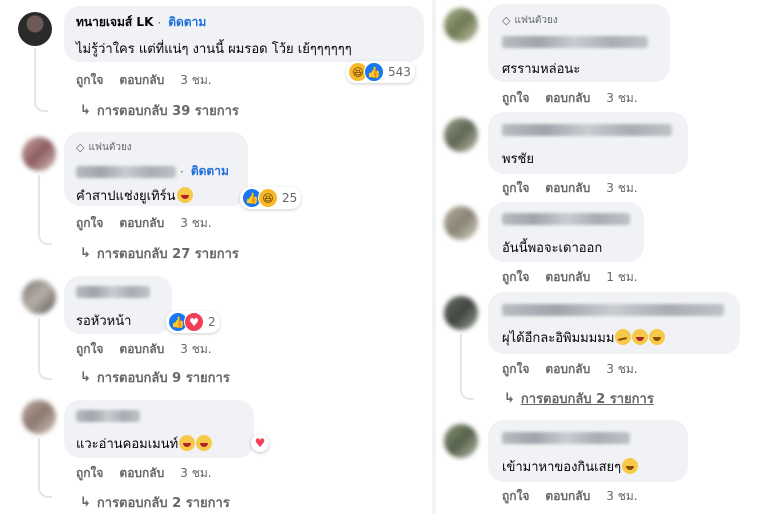 Image resolution: width=774 pixels, height=514 pixels. I want to click on view-replies-link: ↳ การตอบกลับ 39 รายการ, so click(159, 110).